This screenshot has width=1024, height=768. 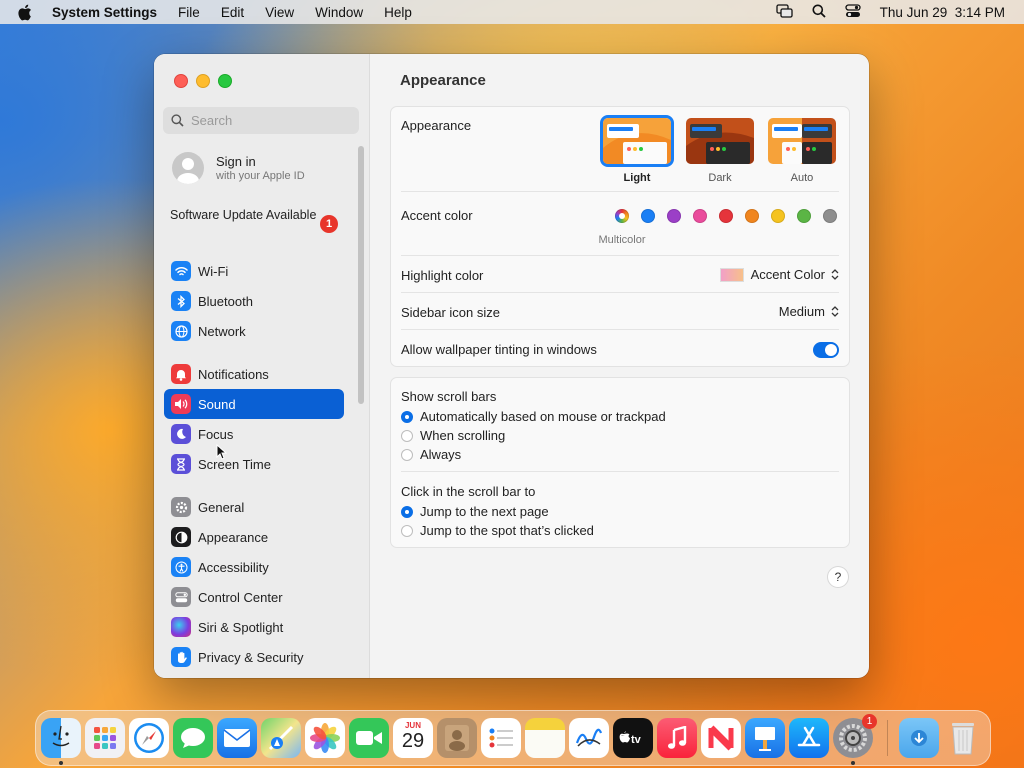 I want to click on appearance-auto-option, so click(x=802, y=141).